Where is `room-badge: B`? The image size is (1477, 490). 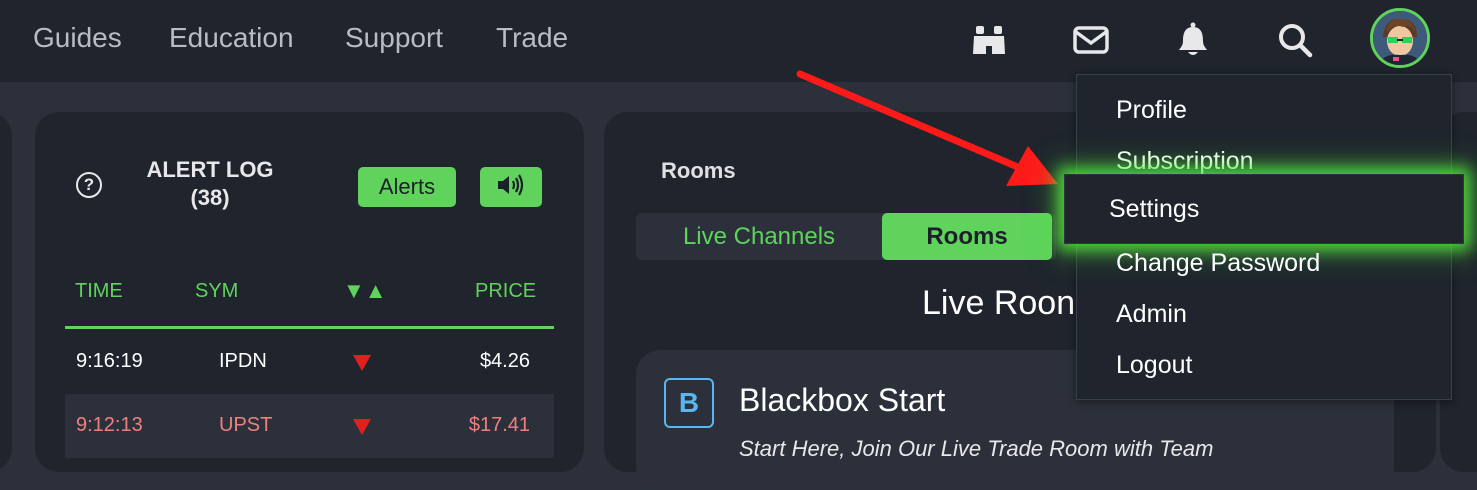 room-badge: B is located at coordinates (689, 403).